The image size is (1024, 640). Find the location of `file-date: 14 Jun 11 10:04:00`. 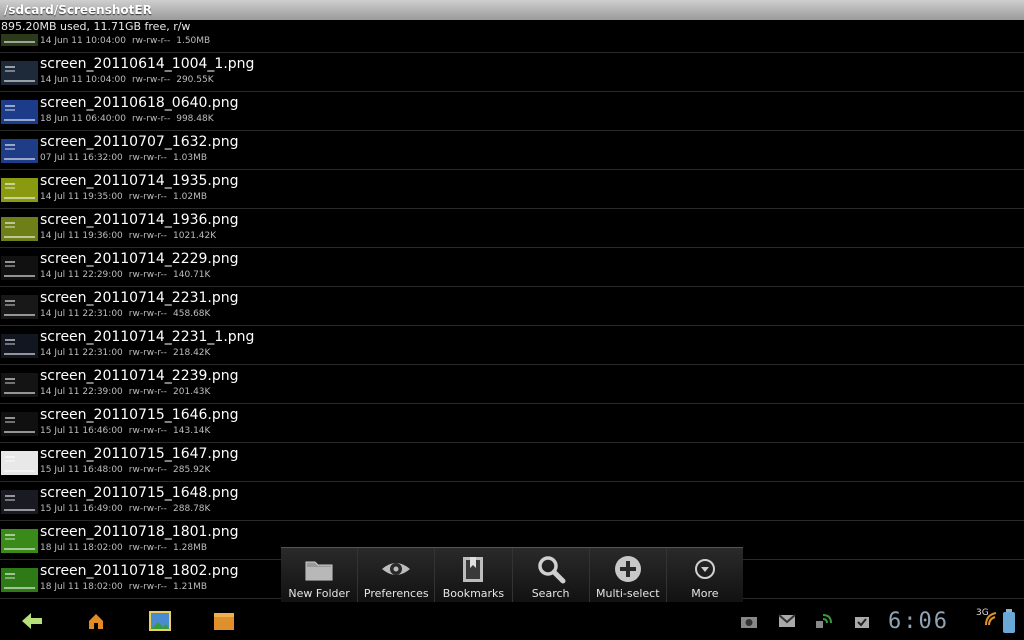

file-date: 14 Jun 11 10:04:00 is located at coordinates (83, 80).